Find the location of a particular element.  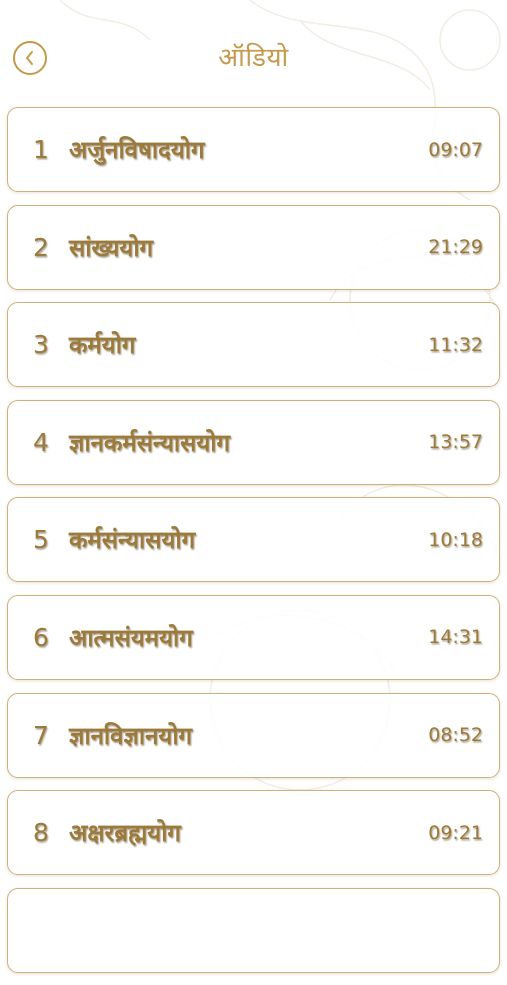

track-number: 7 is located at coordinates (41, 735).